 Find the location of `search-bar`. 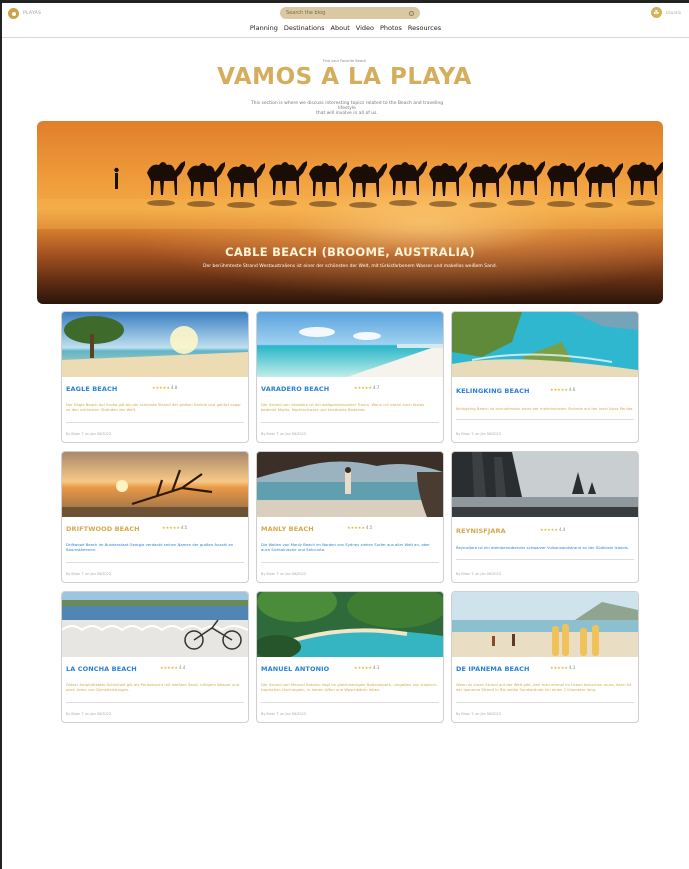

search-bar is located at coordinates (350, 13).